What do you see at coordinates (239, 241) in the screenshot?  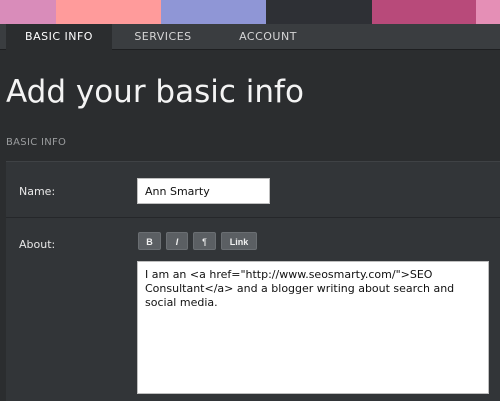 I see `link-button: Link` at bounding box center [239, 241].